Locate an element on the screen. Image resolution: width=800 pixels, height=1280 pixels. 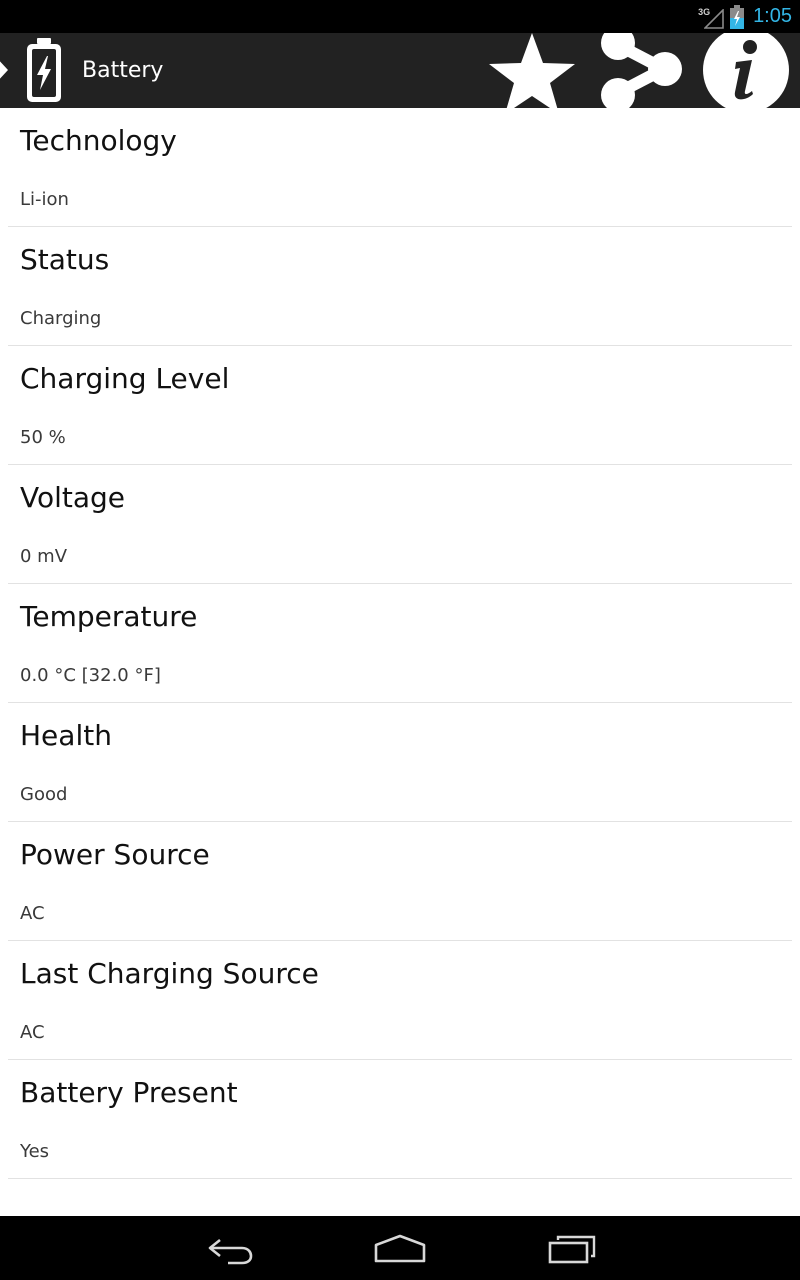
status-icons: 3G 1:05 is located at coordinates (749, 16).